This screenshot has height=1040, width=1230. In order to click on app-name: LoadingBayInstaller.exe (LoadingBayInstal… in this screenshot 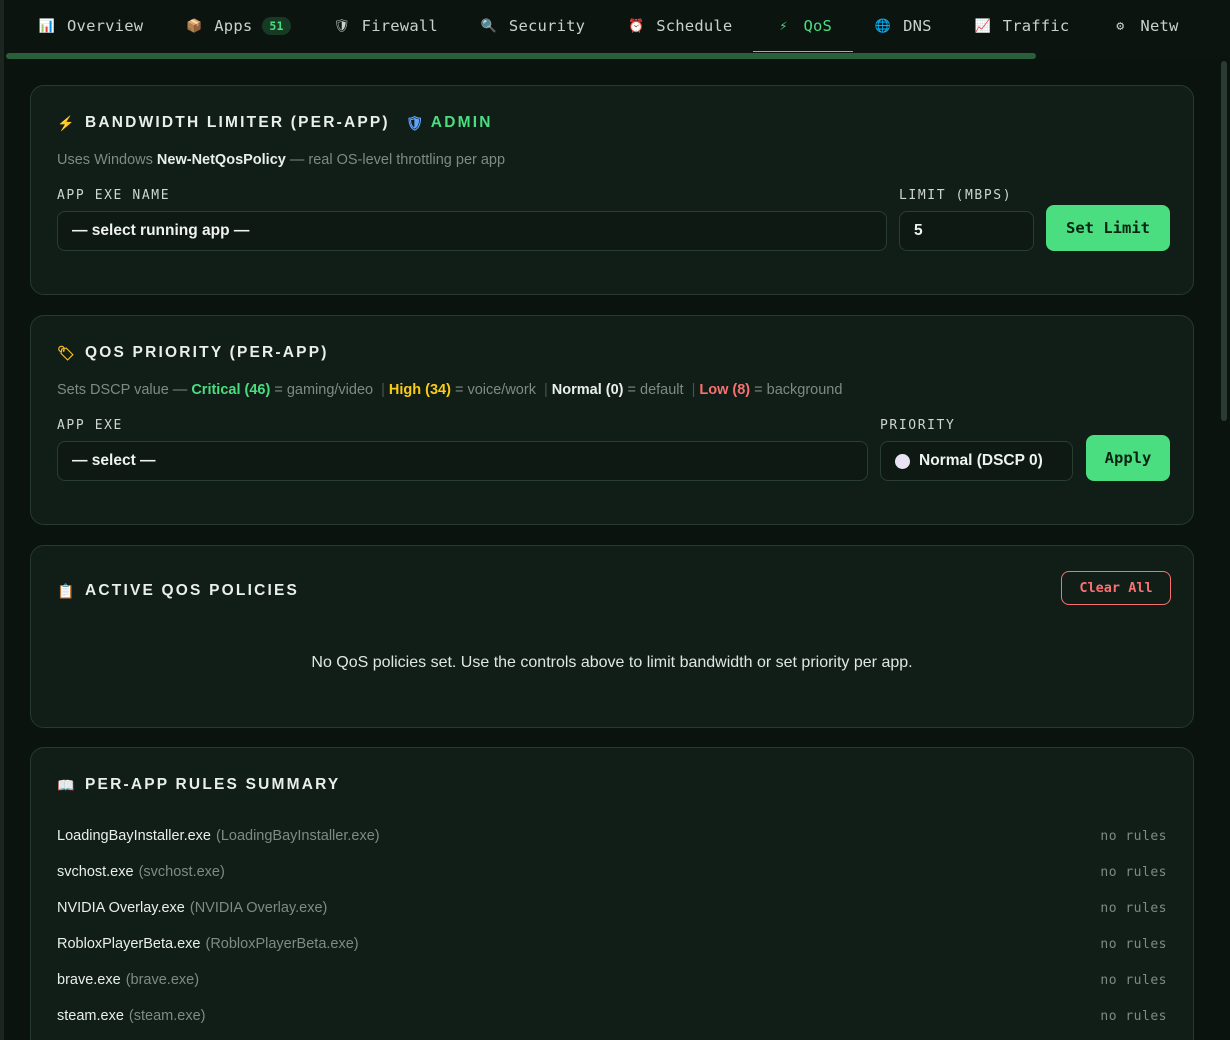, I will do `click(218, 836)`.